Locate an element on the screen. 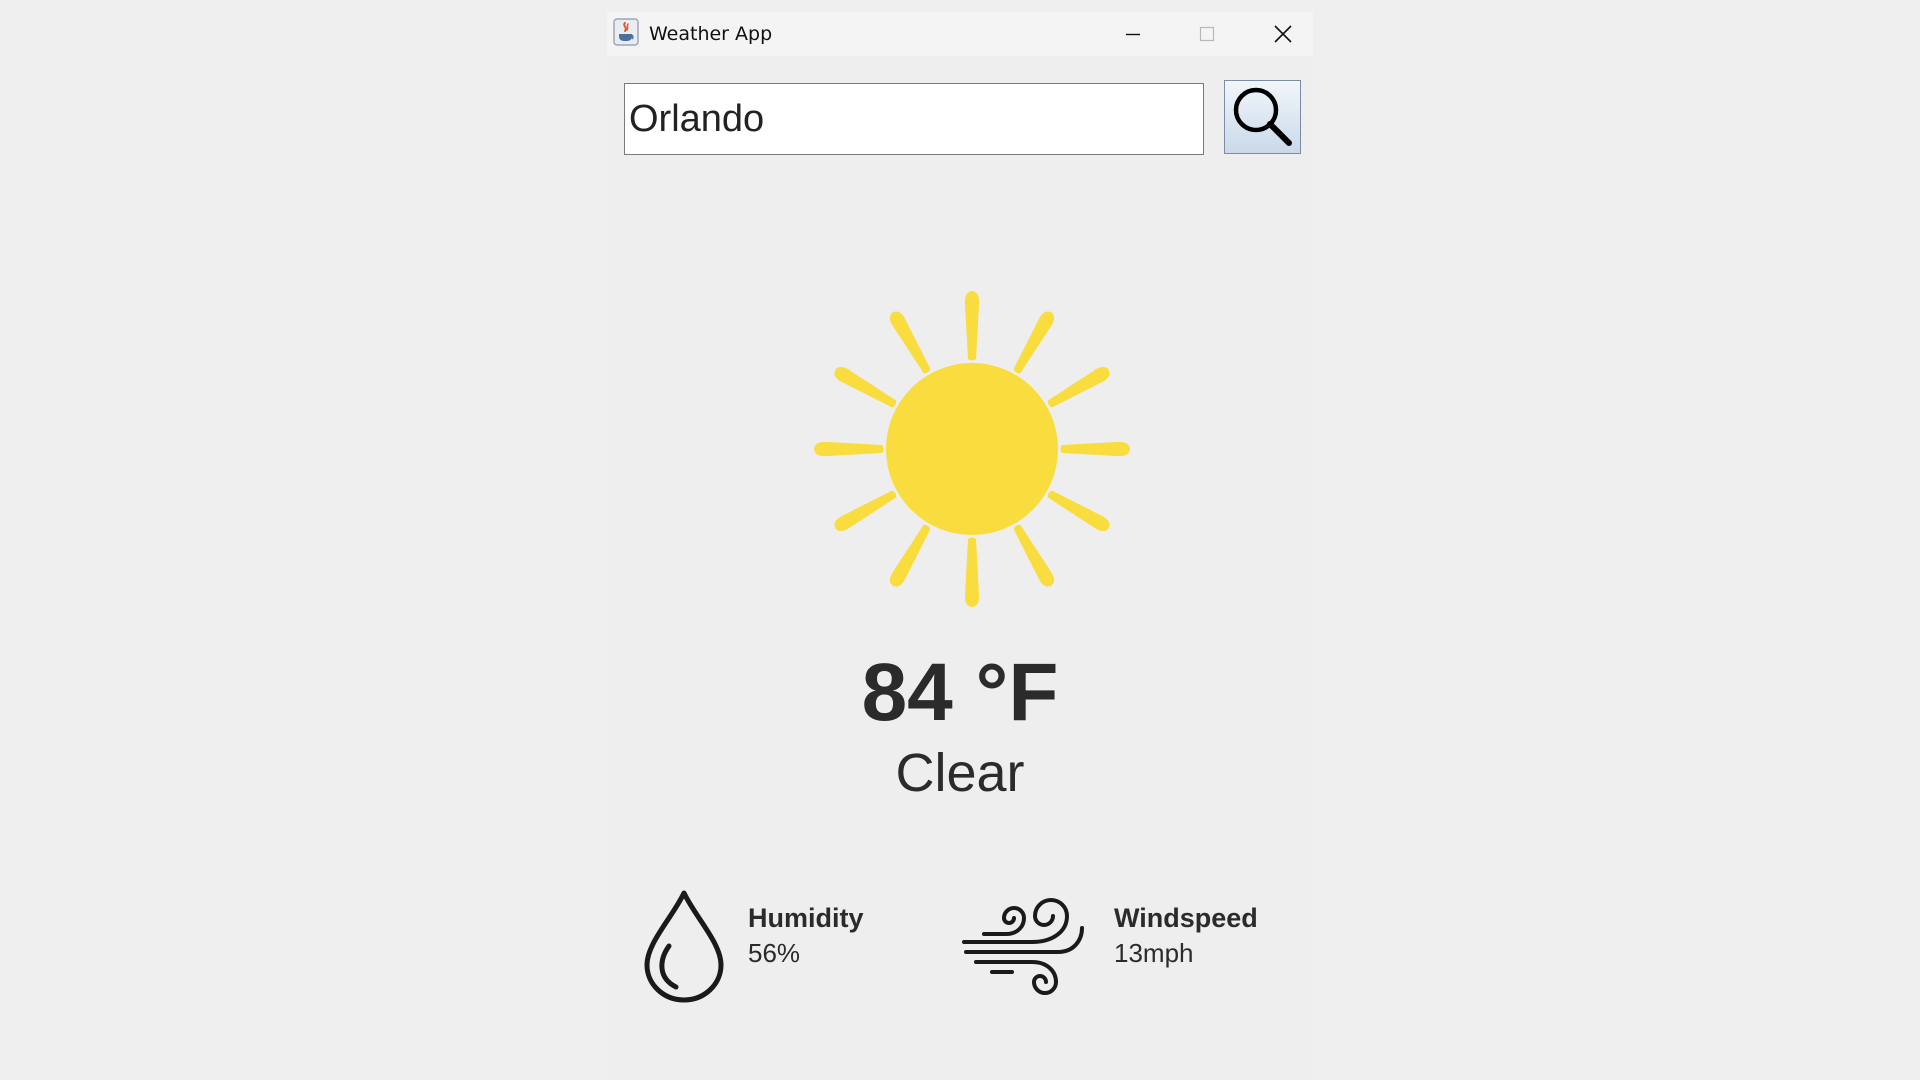 This screenshot has height=1080, width=1920. humidity-label: Humidity is located at coordinates (806, 918).